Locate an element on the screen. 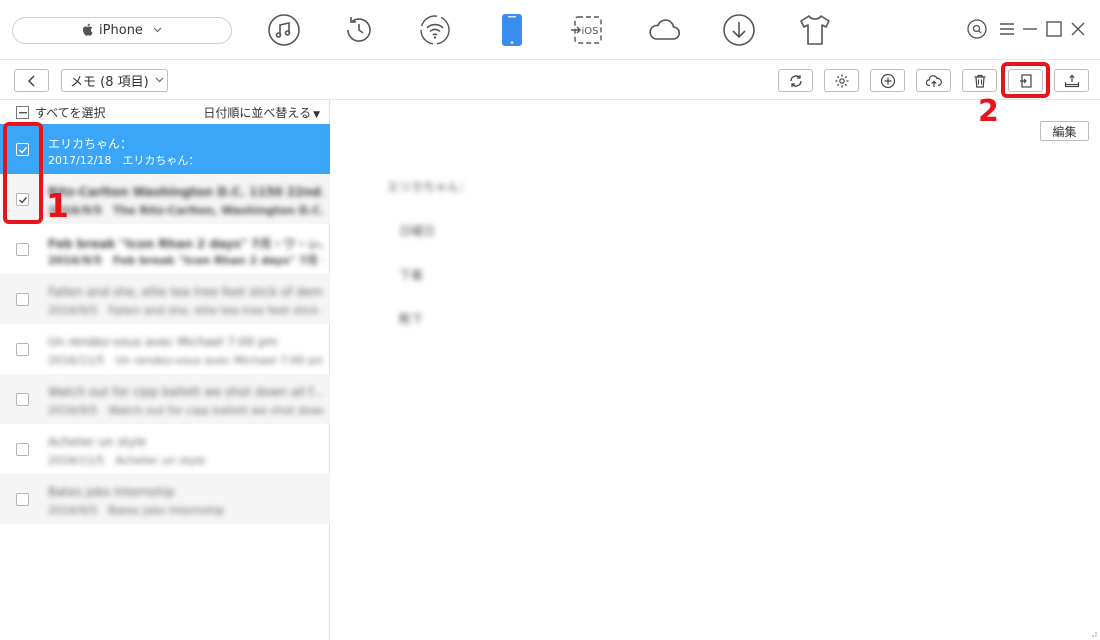 This screenshot has width=1100, height=640. trash-icon is located at coordinates (979, 81).